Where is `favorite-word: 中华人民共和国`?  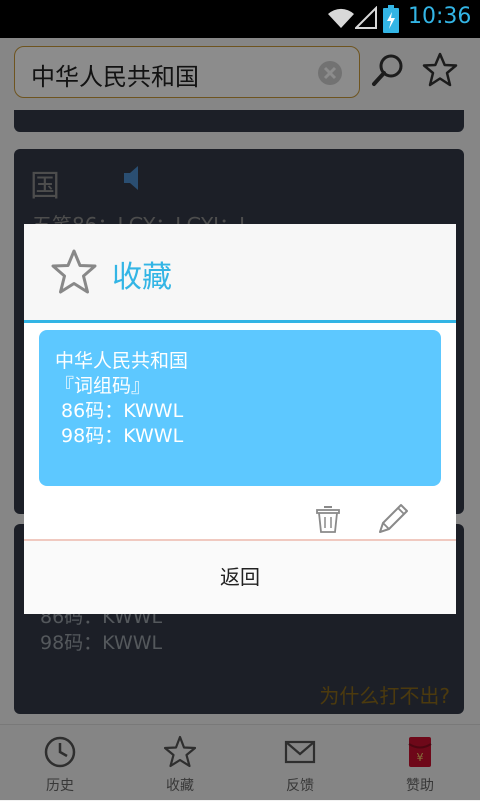
favorite-word: 中华人民共和国 is located at coordinates (122, 361).